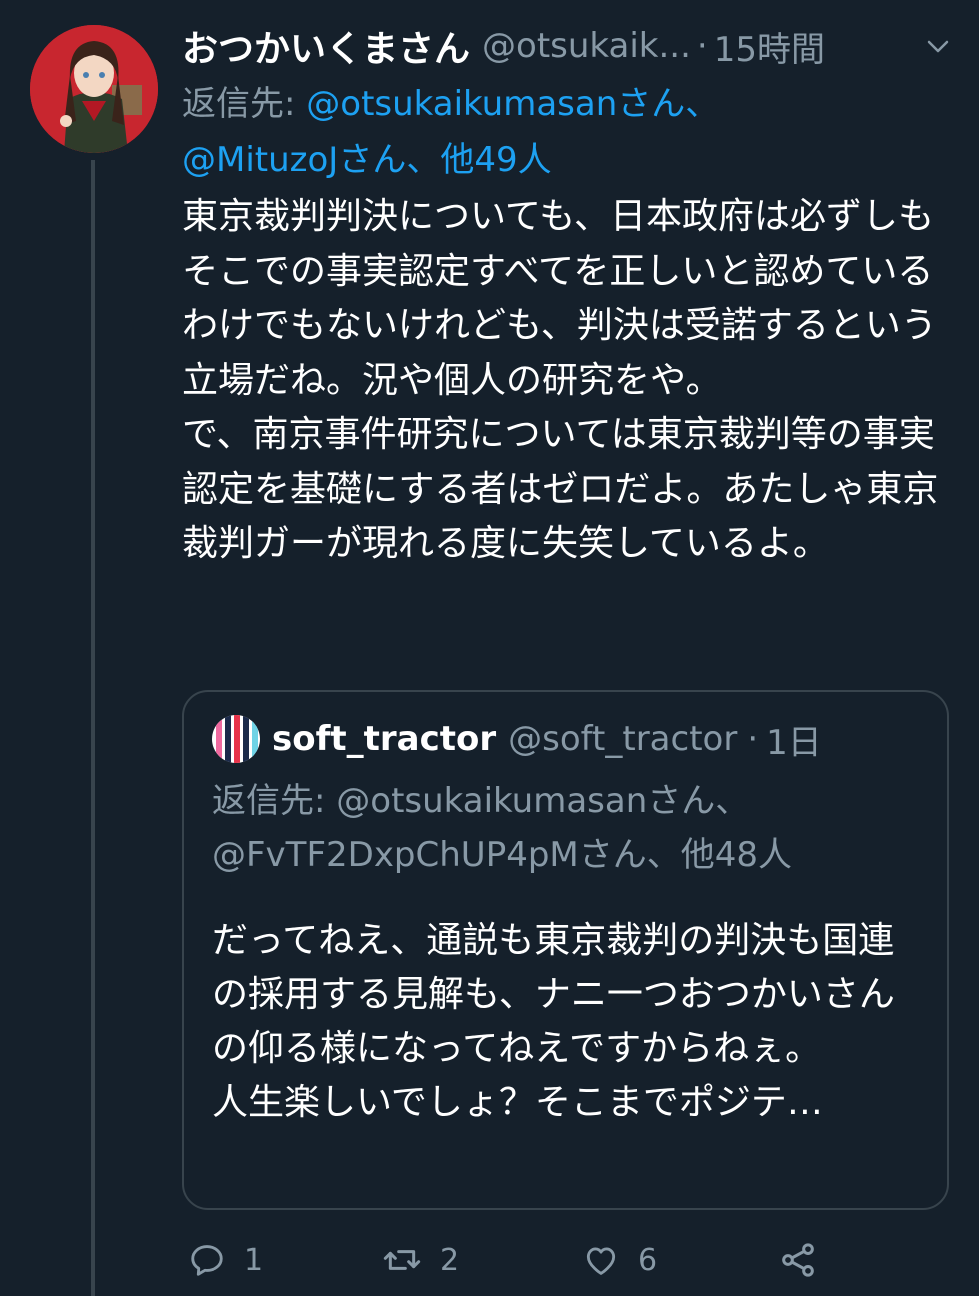  Describe the element at coordinates (648, 1260) in the screenshot. I see `like-count: 6` at that location.